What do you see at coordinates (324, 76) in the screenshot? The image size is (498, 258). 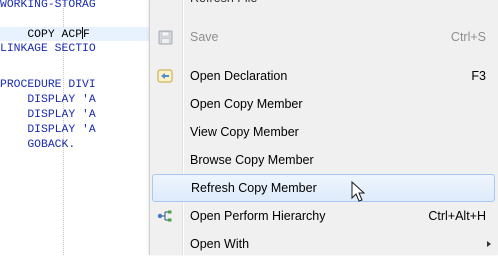 I see `menu-item-open-declaration: Open Declaration F3` at bounding box center [324, 76].